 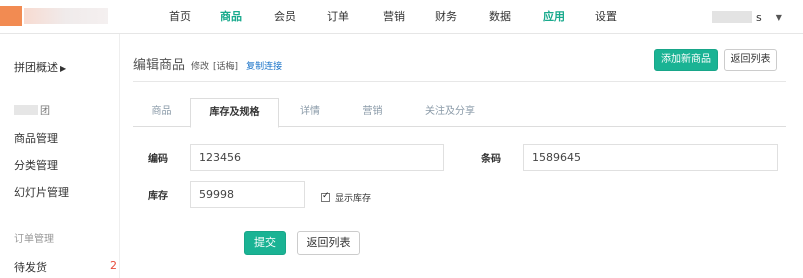 I want to click on show-stock-label: 显示库存, so click(x=353, y=199).